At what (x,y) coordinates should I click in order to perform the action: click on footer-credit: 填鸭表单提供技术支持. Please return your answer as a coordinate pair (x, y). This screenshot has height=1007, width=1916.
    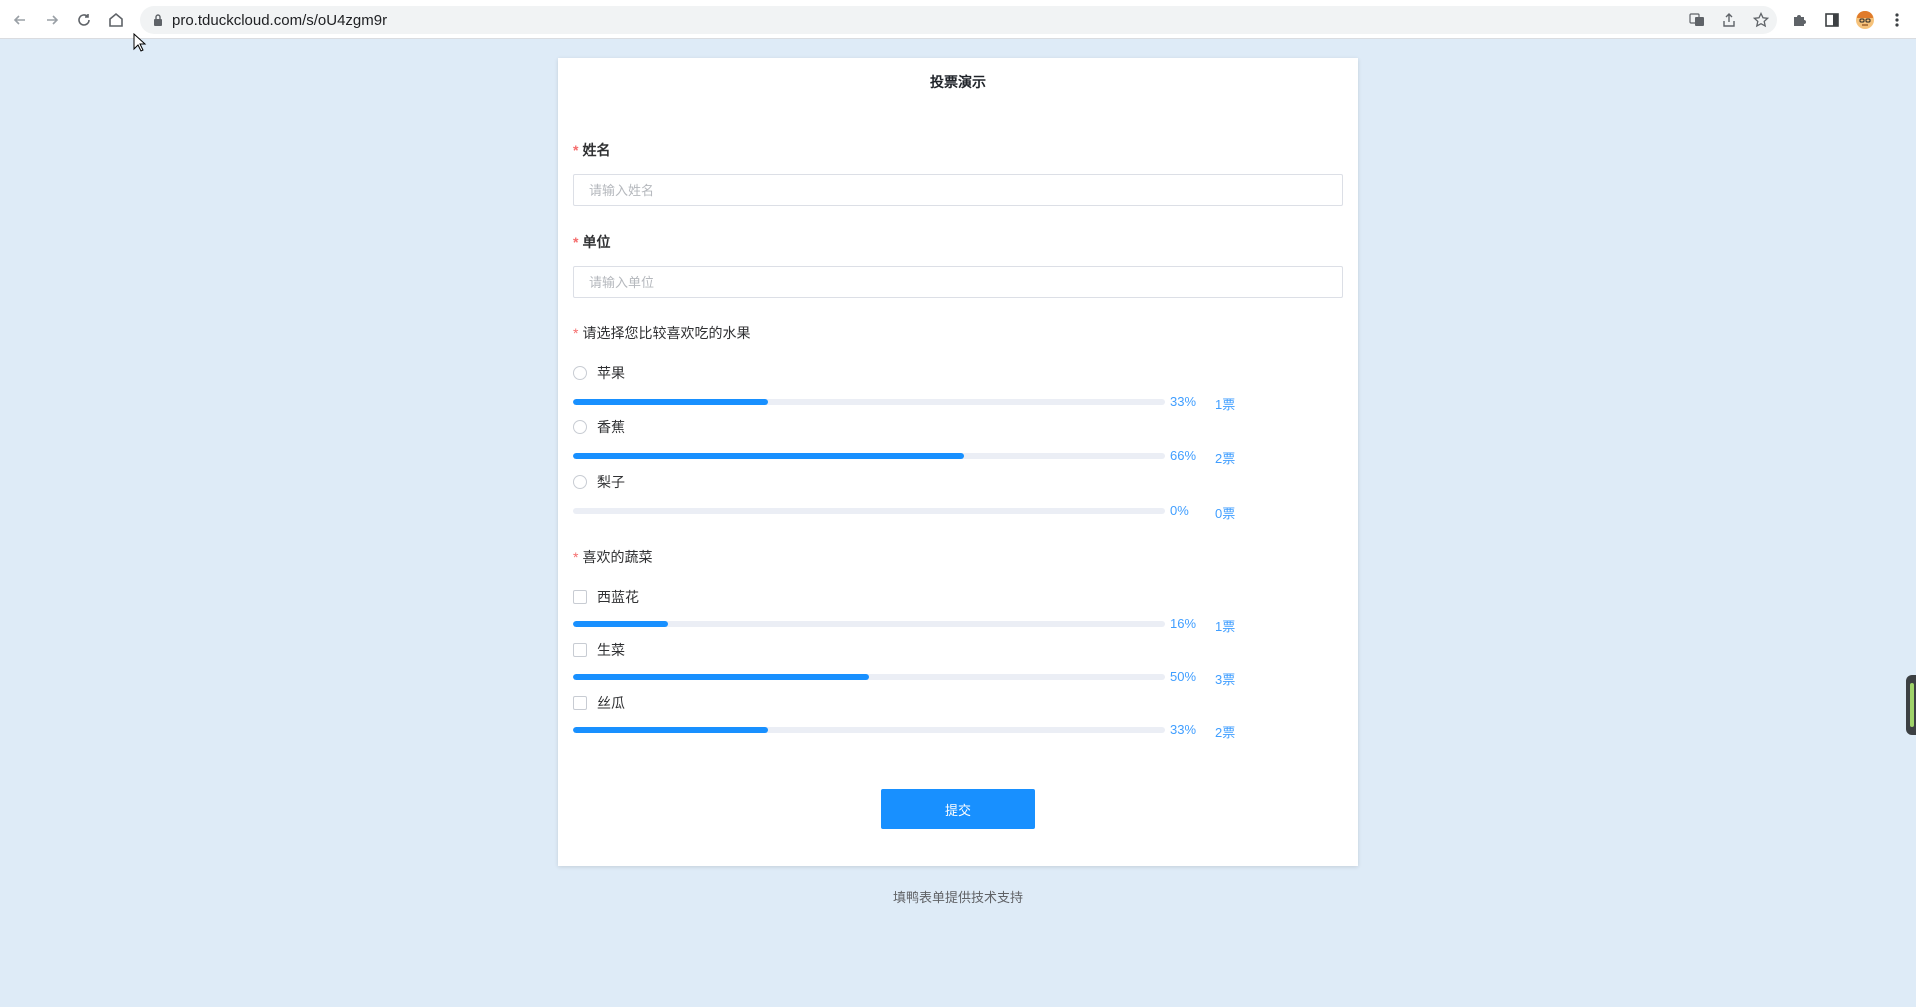
    Looking at the image, I should click on (957, 897).